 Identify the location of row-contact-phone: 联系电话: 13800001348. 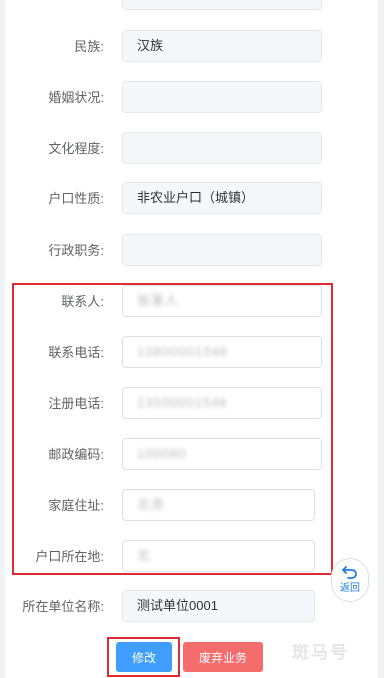
(192, 353).